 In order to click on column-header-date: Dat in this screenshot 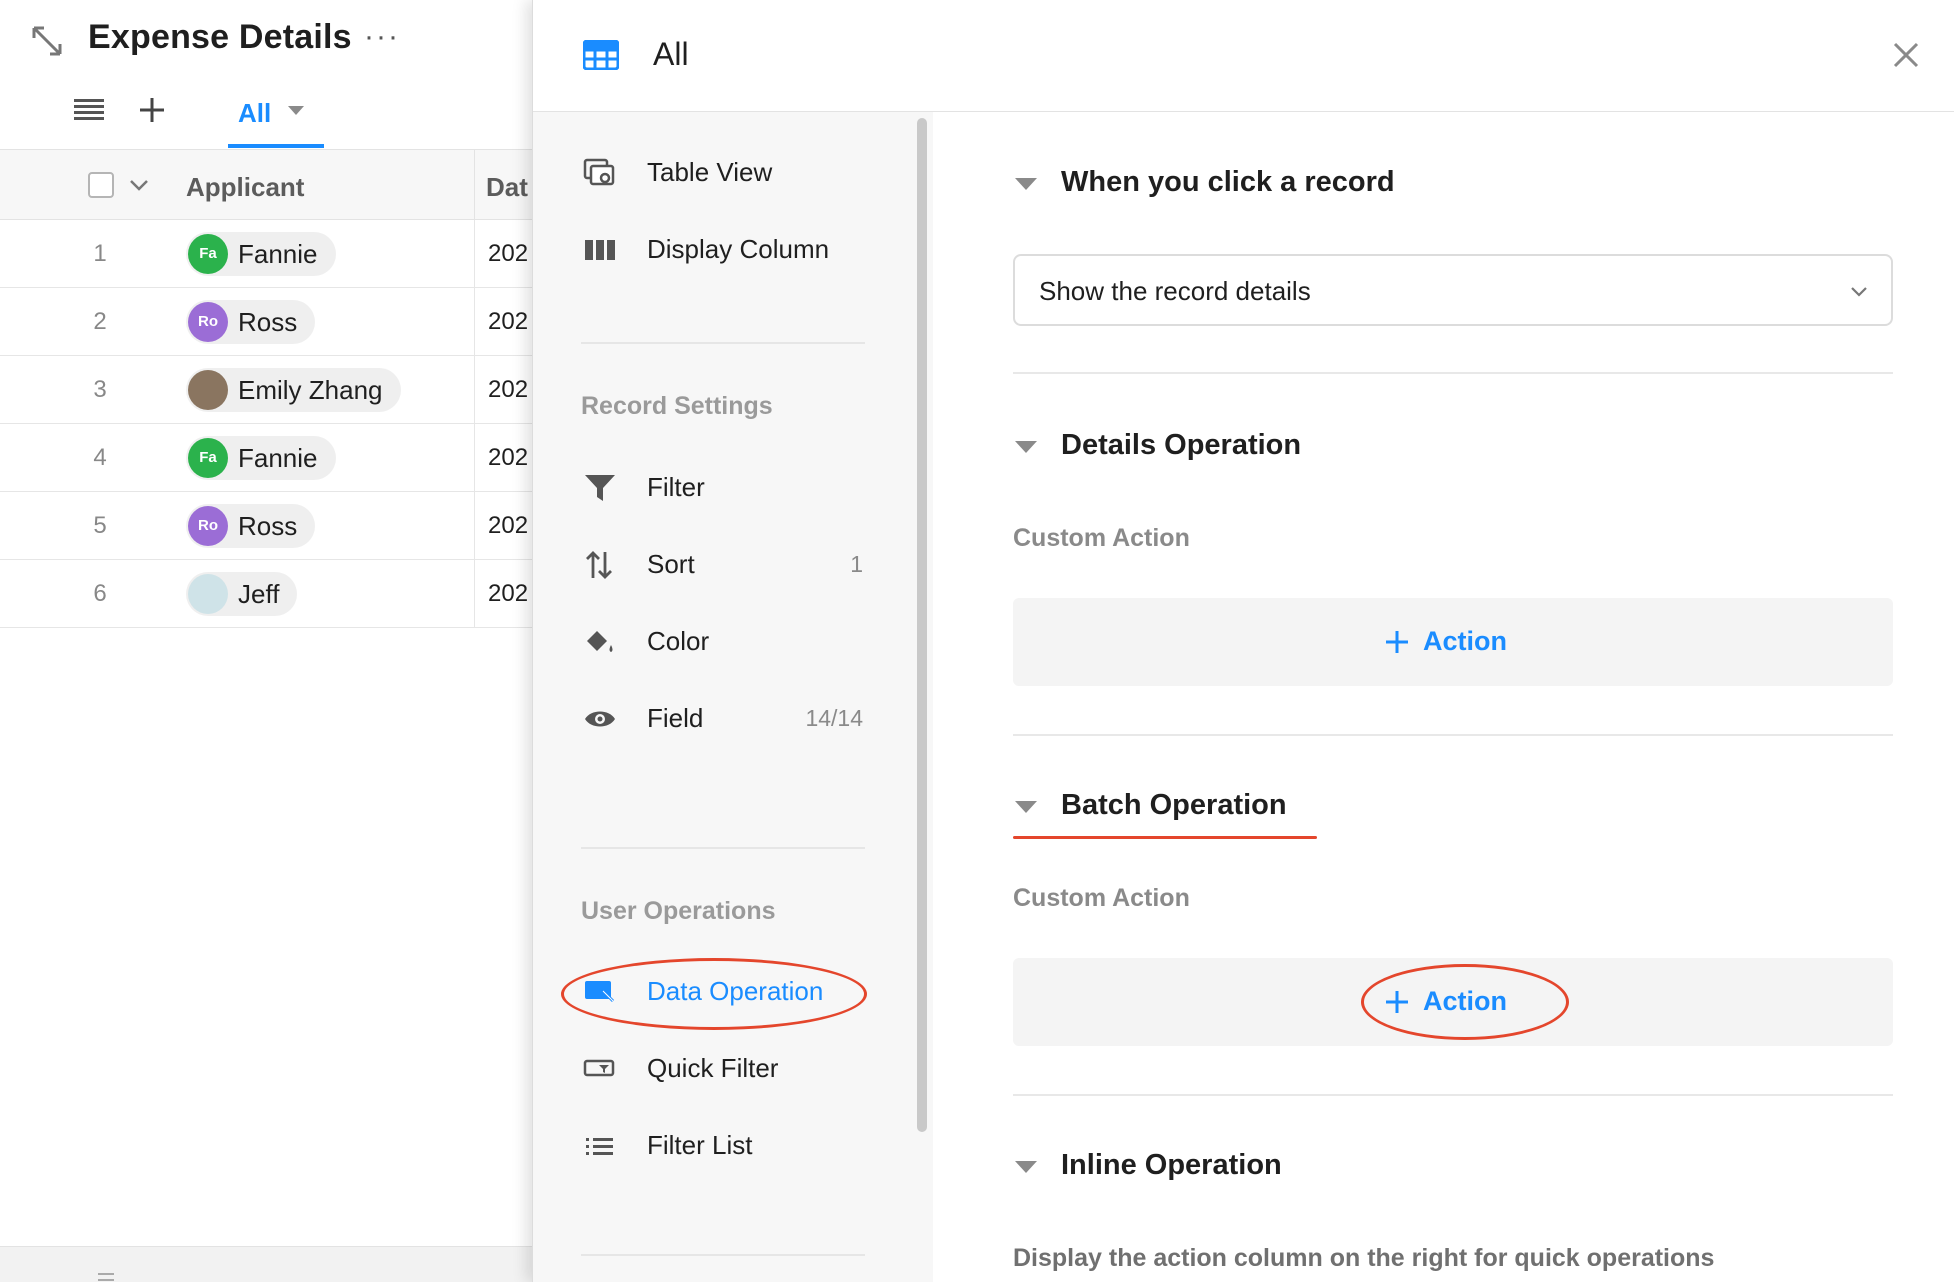, I will do `click(507, 187)`.